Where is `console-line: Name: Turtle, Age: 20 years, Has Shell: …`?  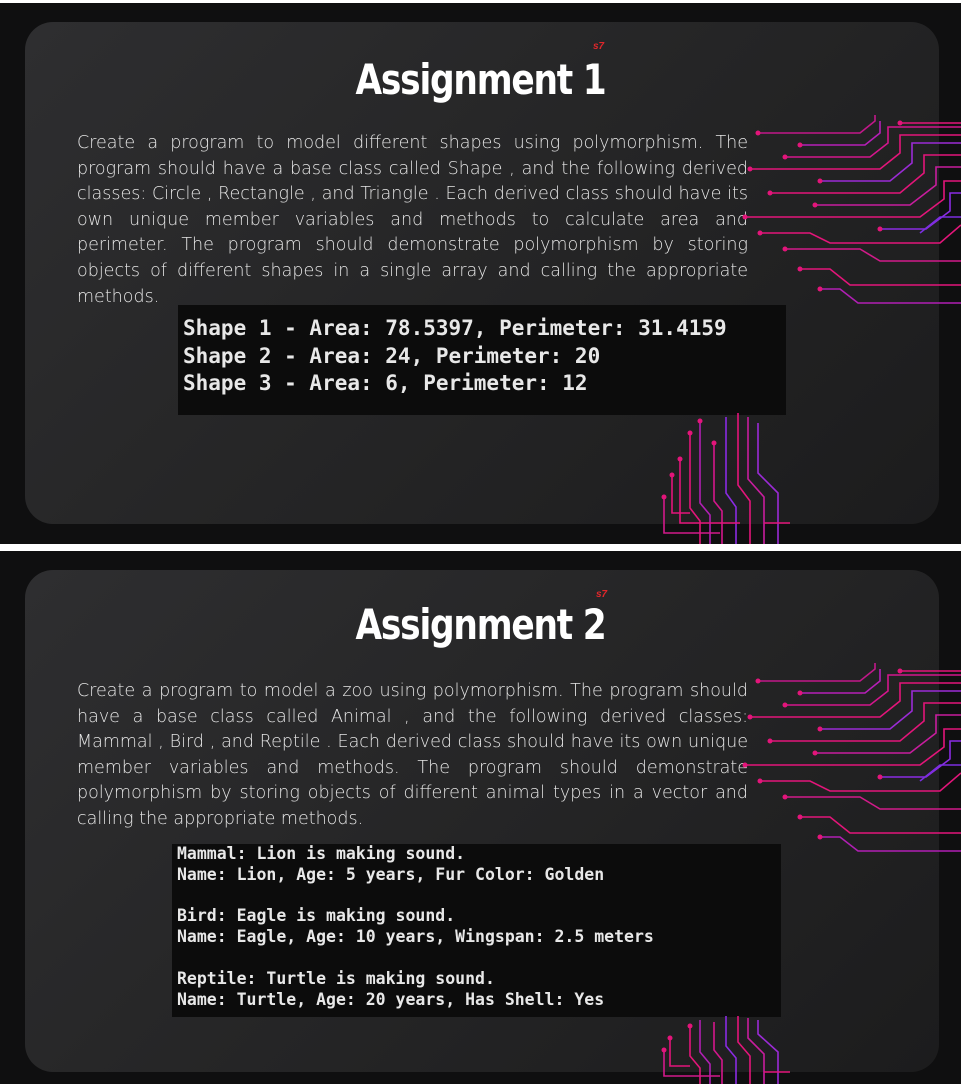 console-line: Name: Turtle, Age: 20 years, Has Shell: … is located at coordinates (391, 999).